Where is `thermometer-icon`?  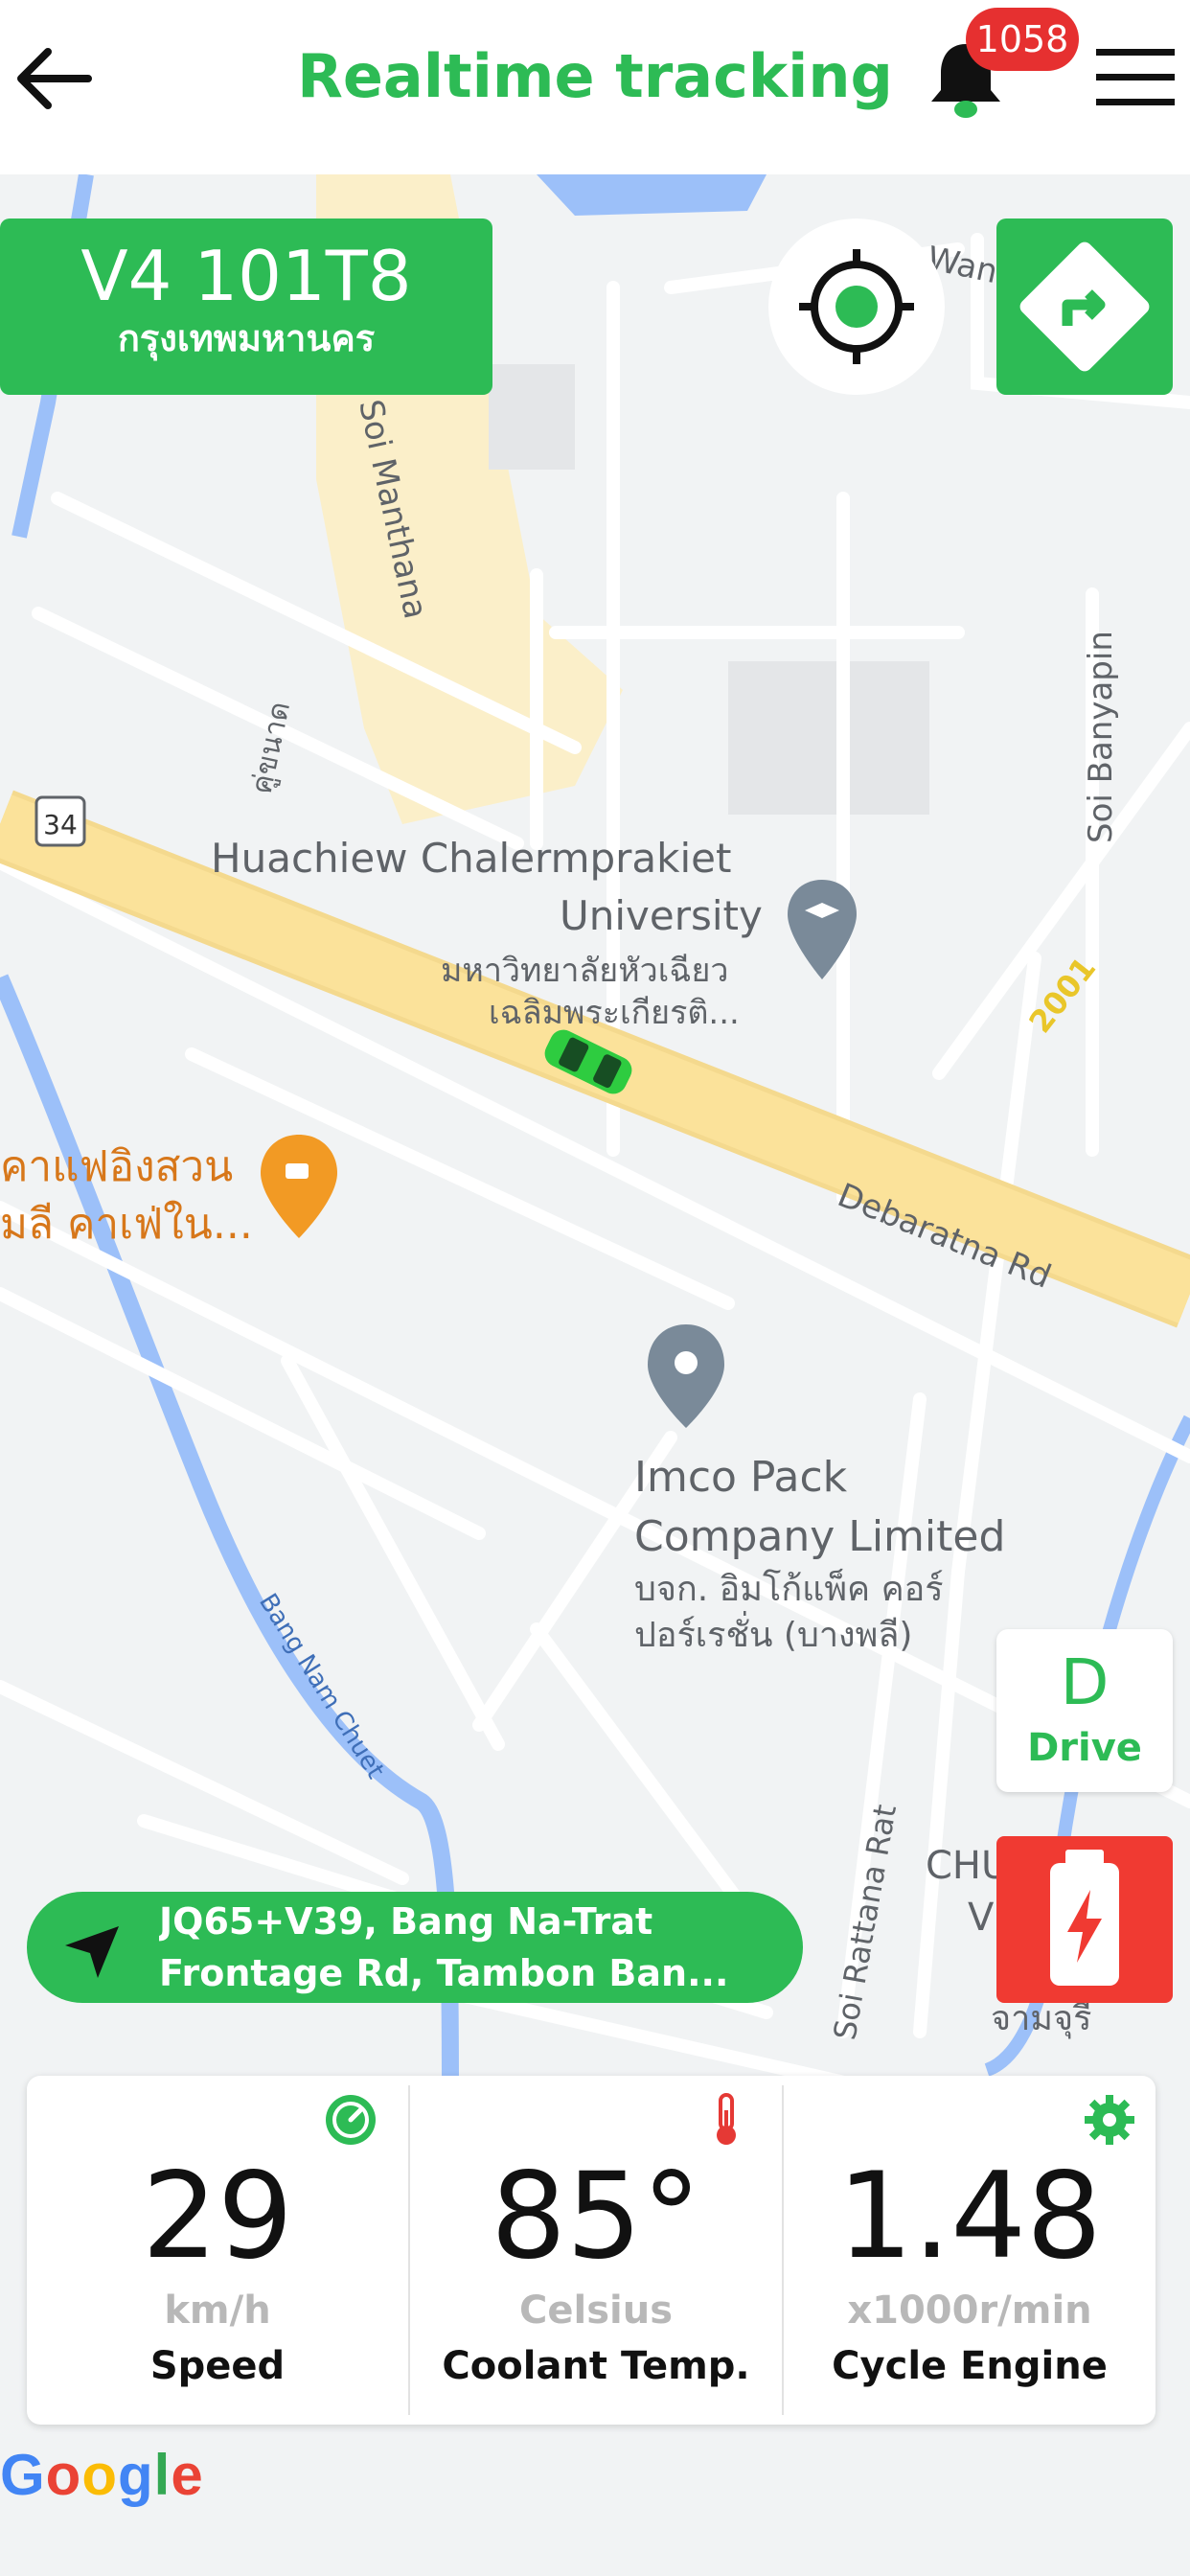 thermometer-icon is located at coordinates (727, 2119).